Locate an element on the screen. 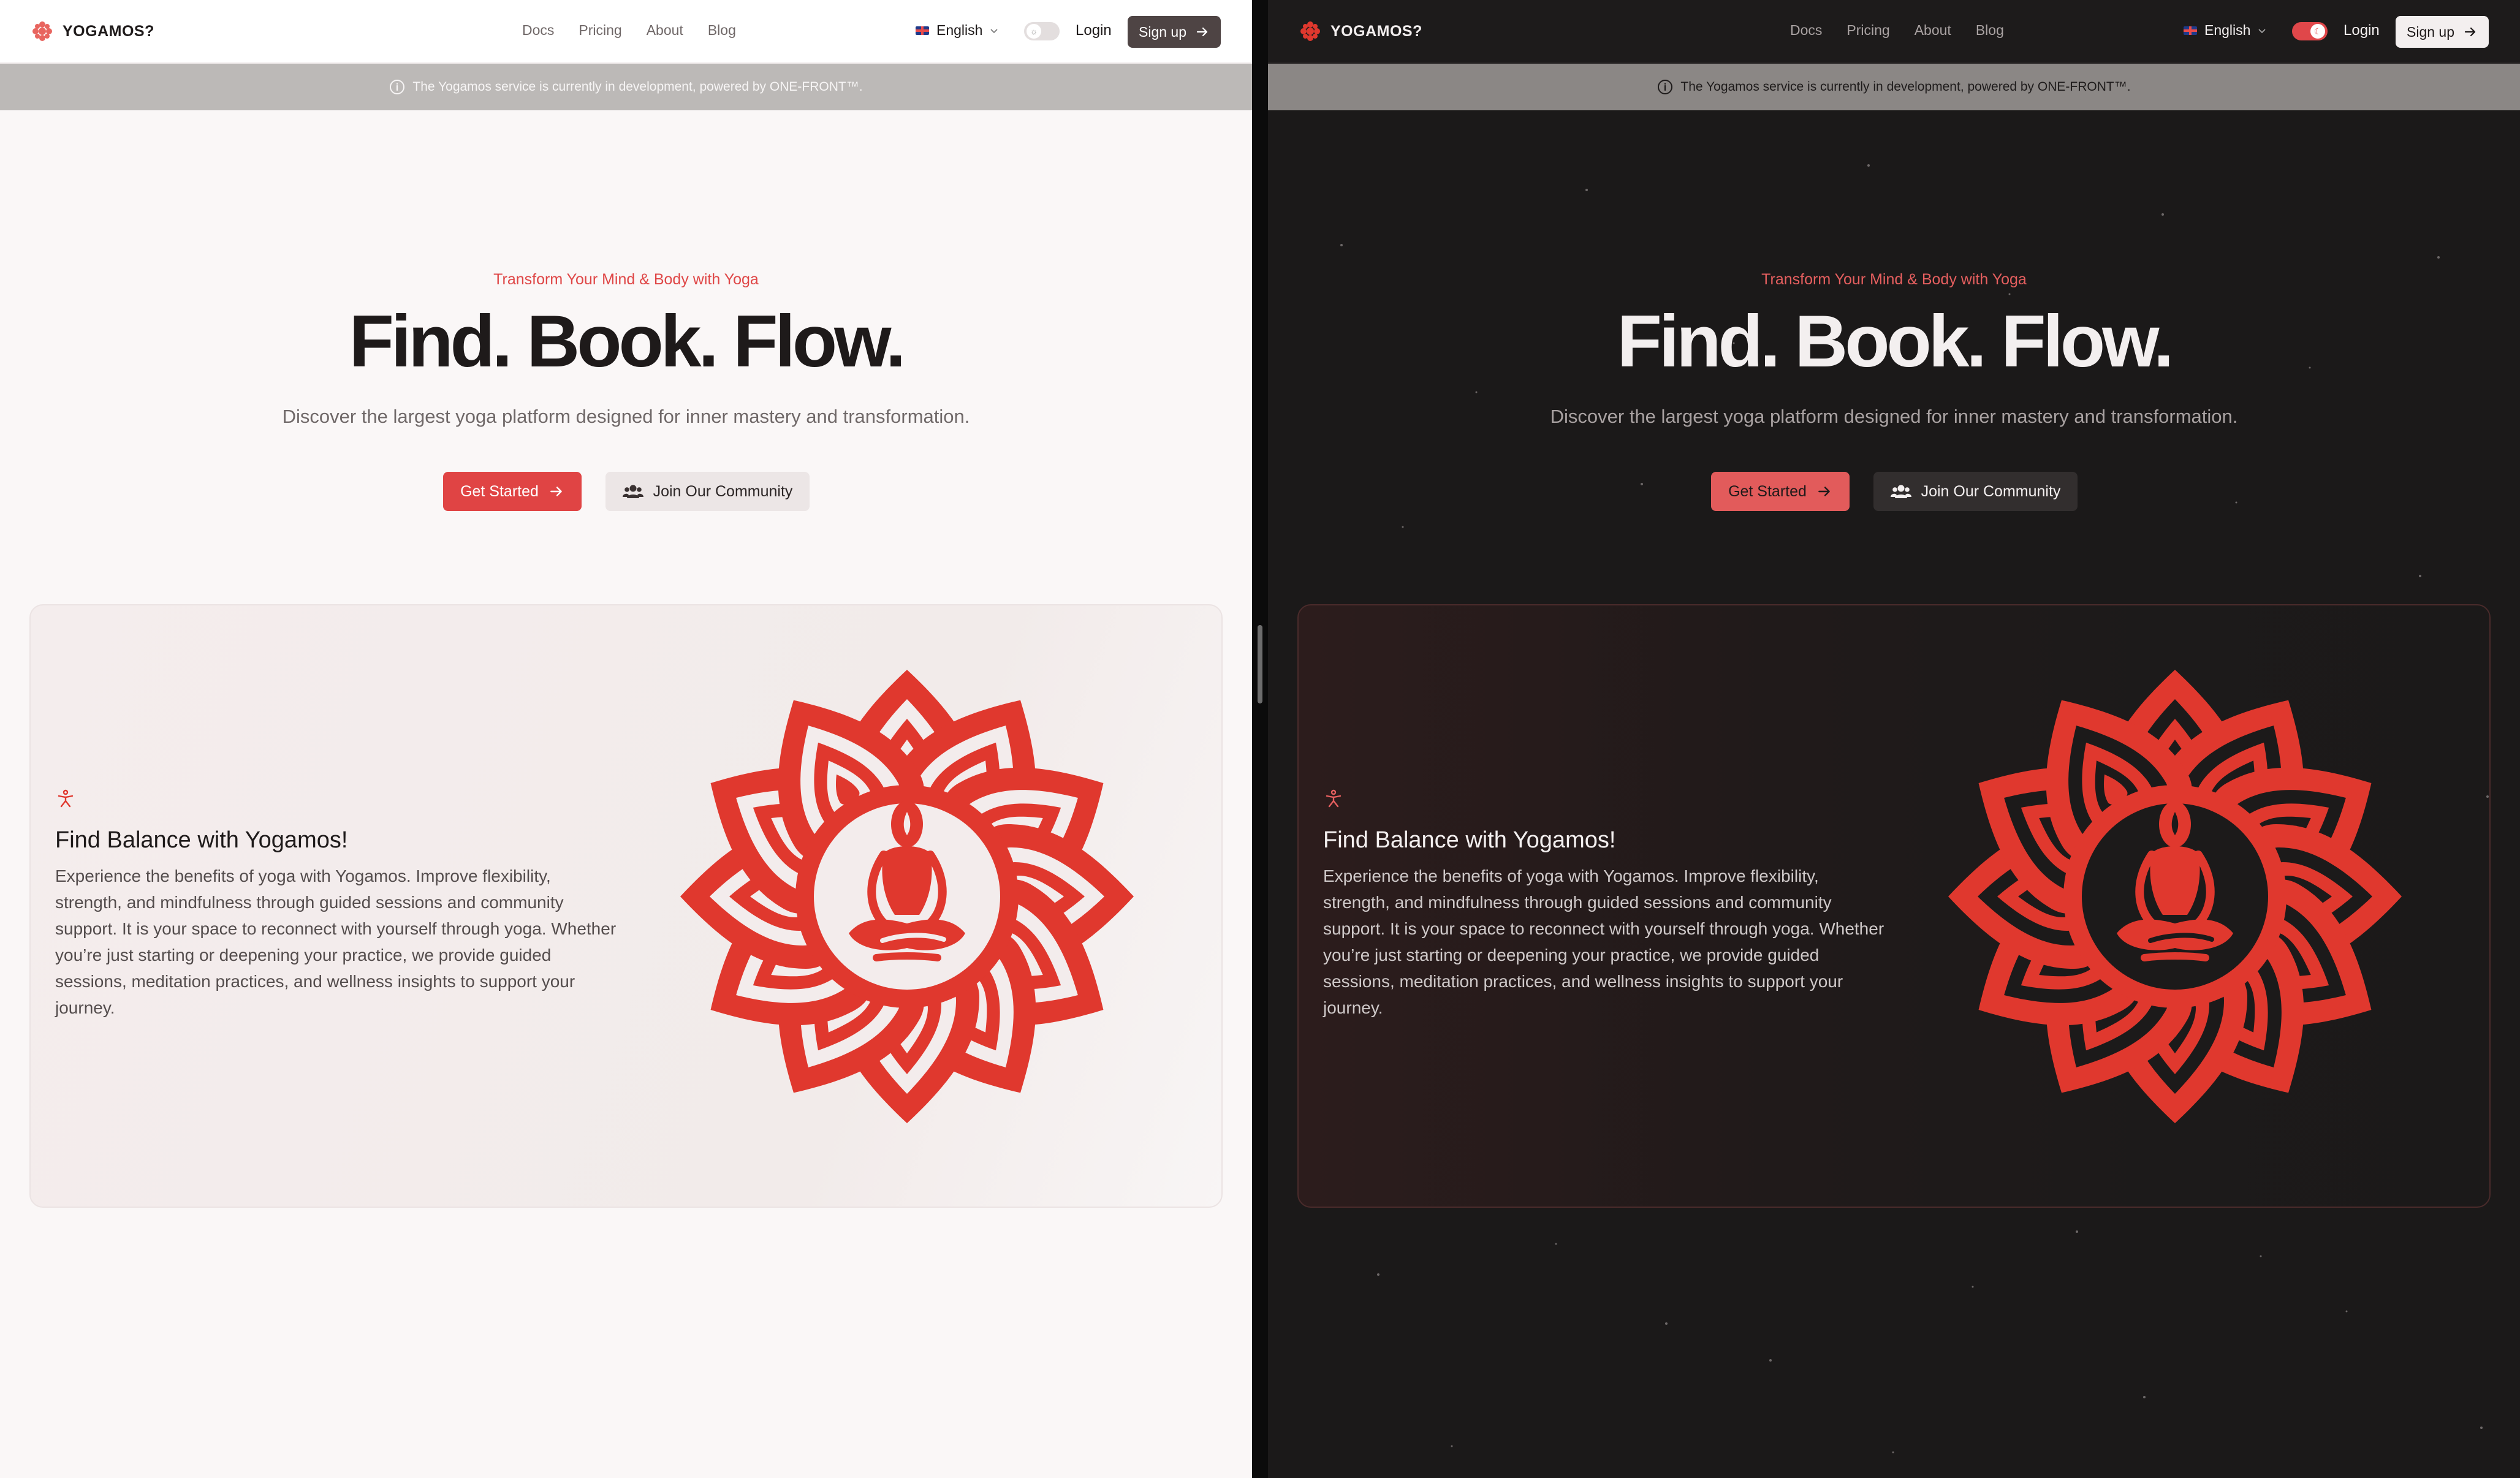  theme-toggle: ☾ is located at coordinates (2310, 31).